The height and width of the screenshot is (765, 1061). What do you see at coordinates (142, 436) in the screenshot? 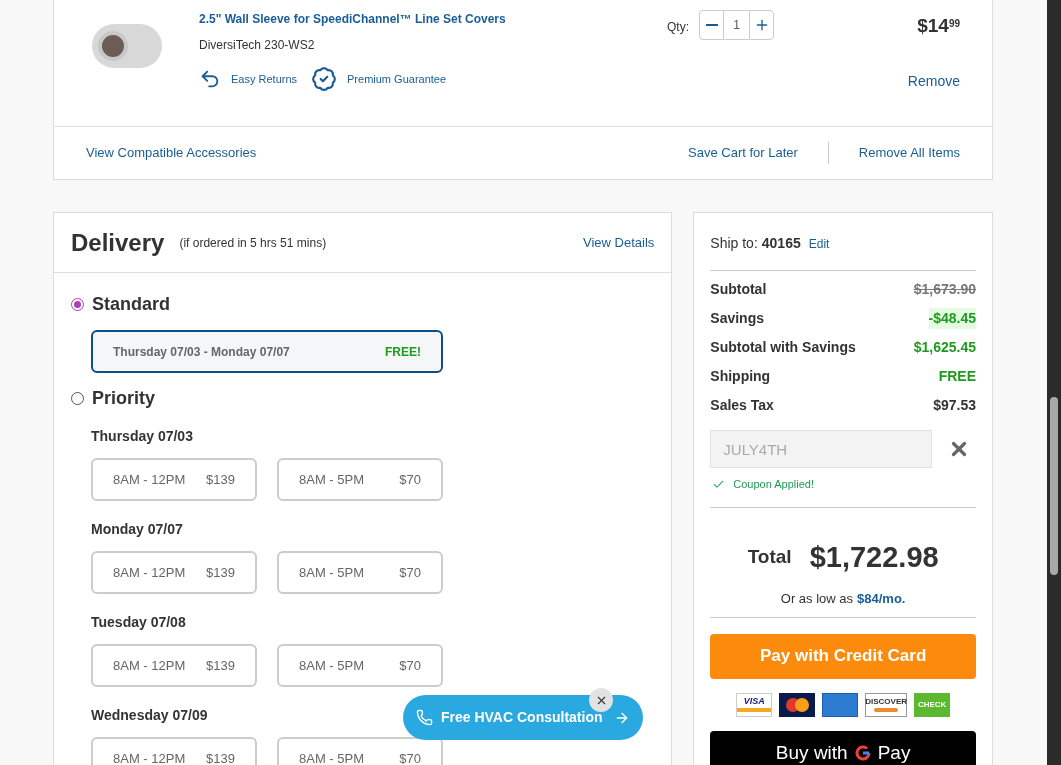
I see `delivery-date: Thursday 07/03` at bounding box center [142, 436].